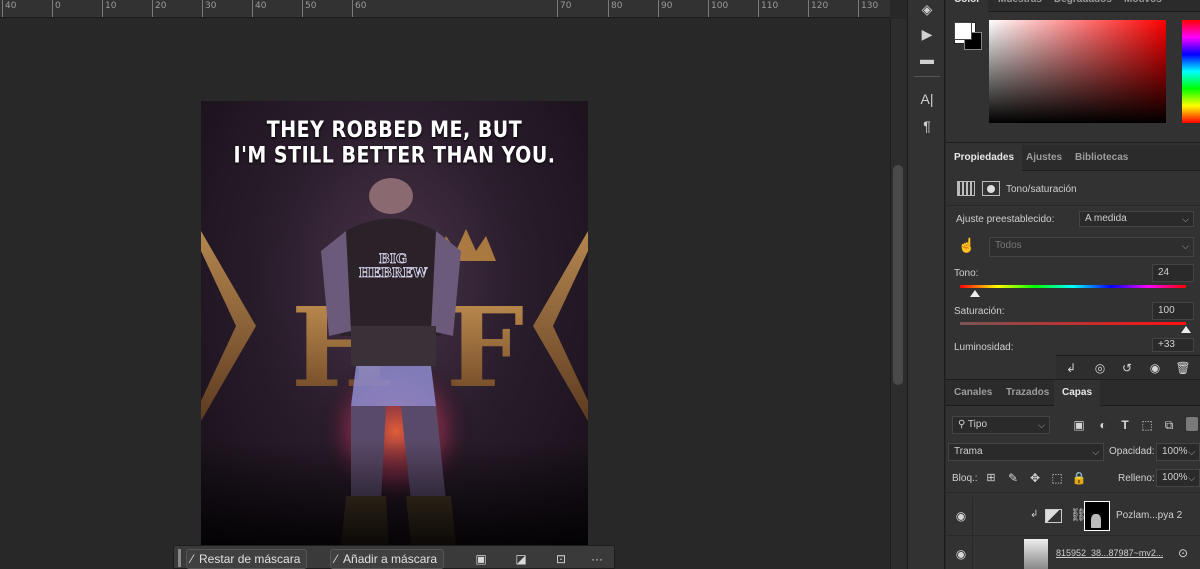 This screenshot has height=569, width=1200. I want to click on ruler-label: 30, so click(209, 8).